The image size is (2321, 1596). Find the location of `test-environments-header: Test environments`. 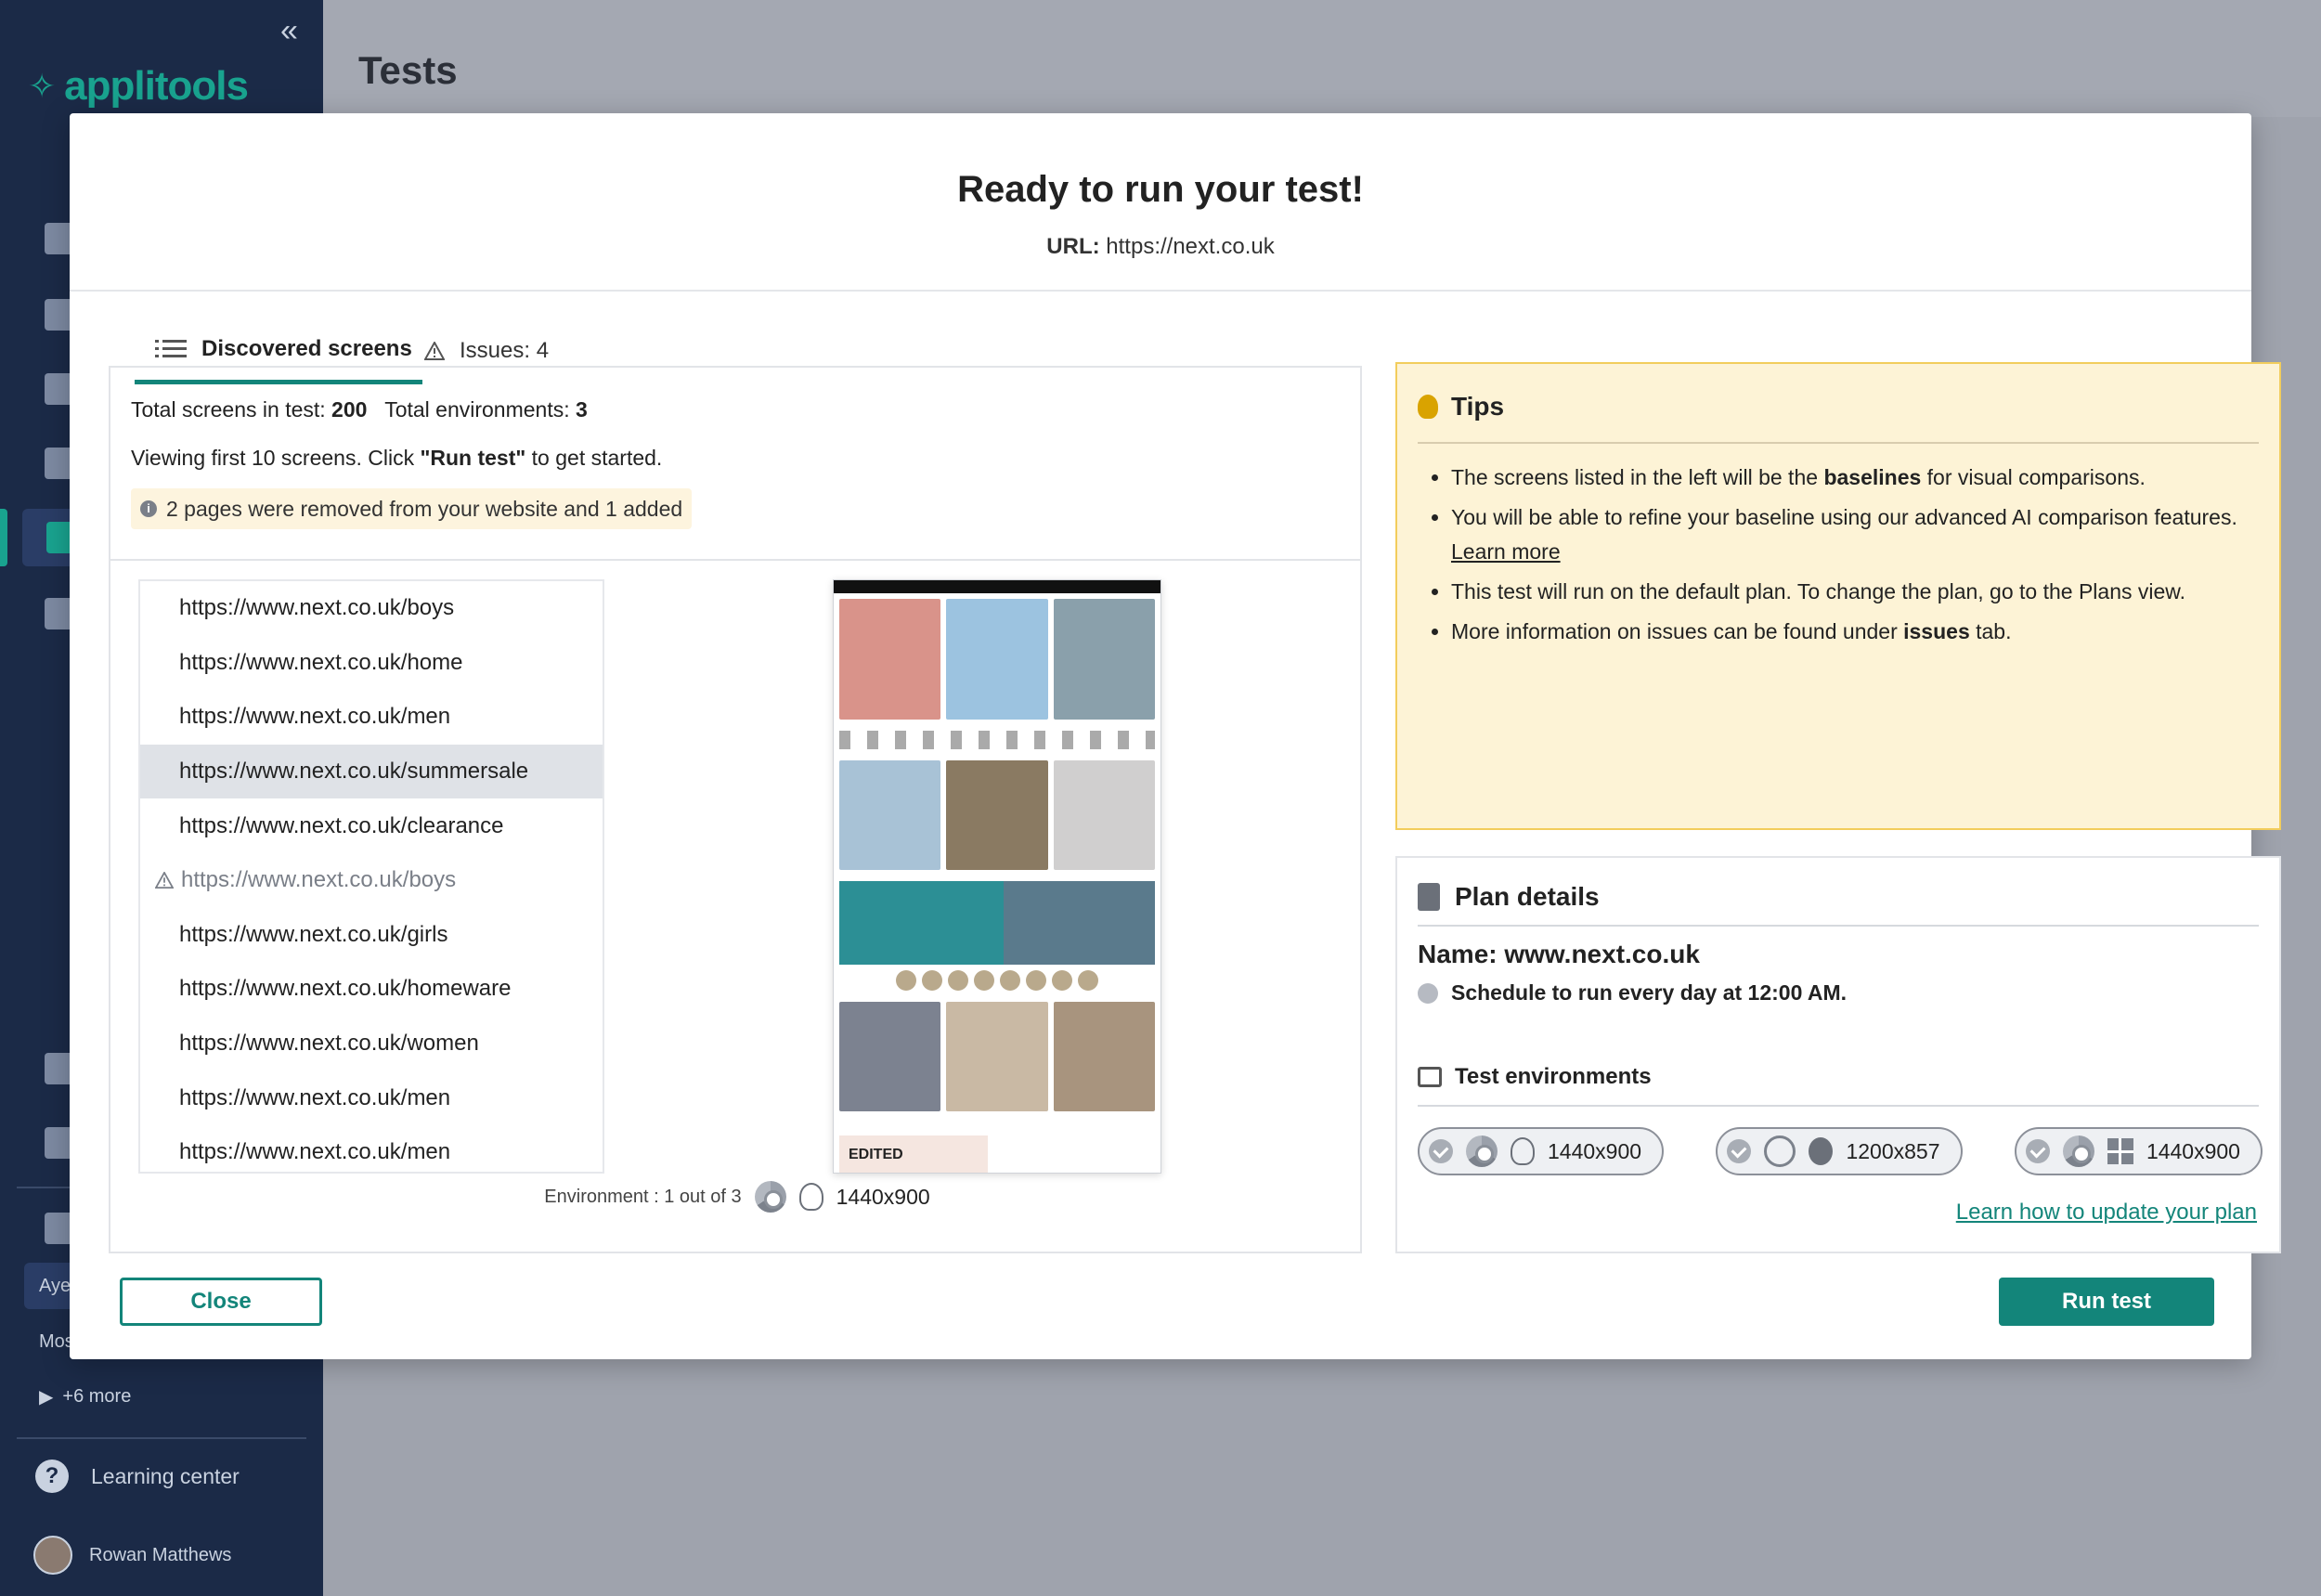

test-environments-header: Test environments is located at coordinates (1535, 1077).